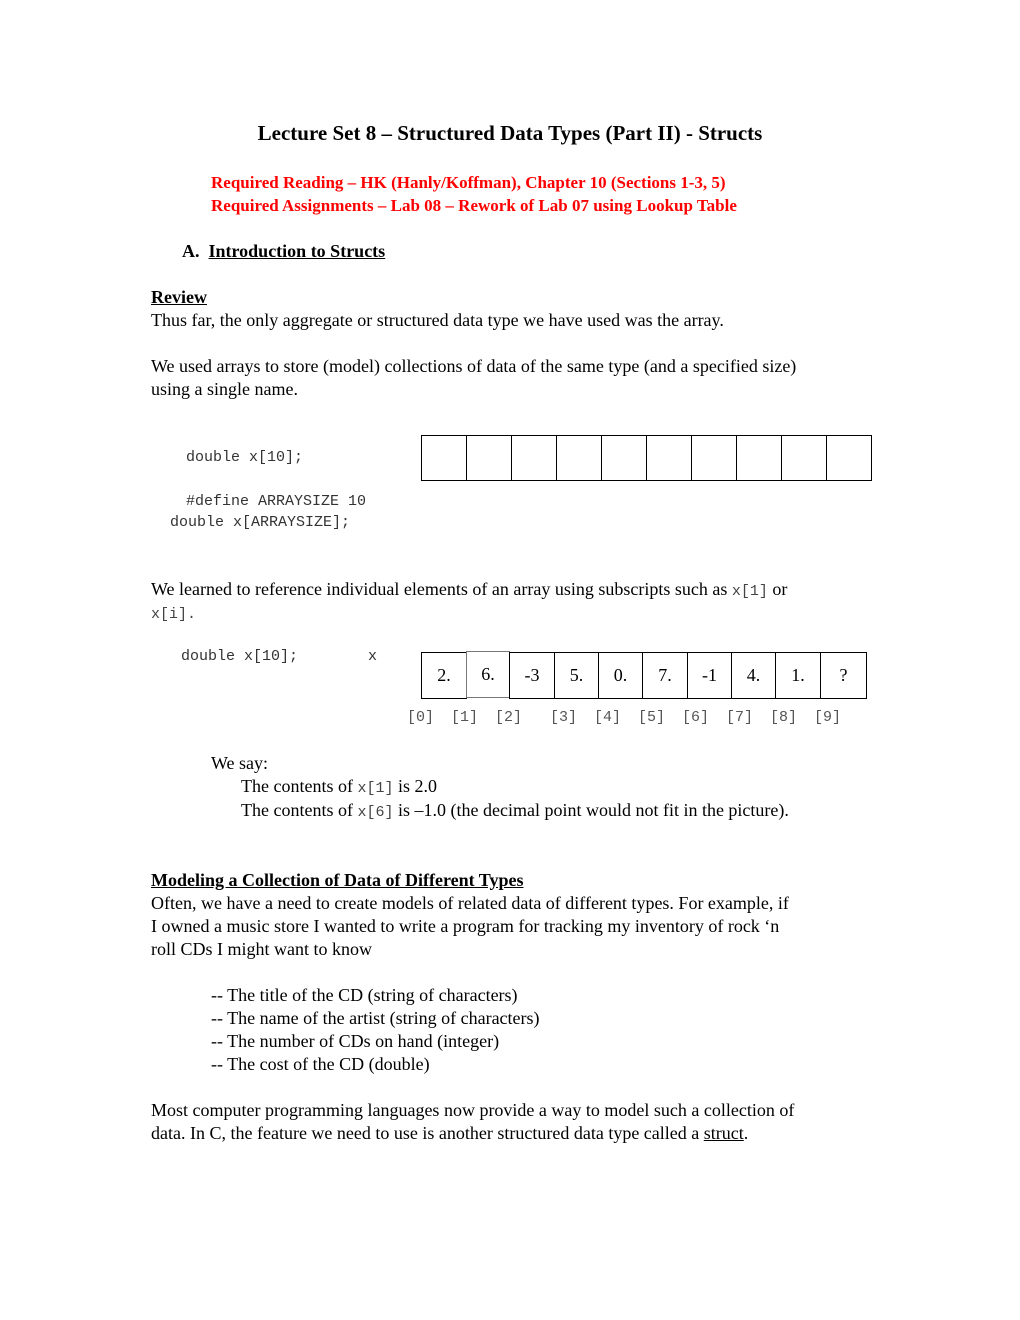  I want to click on section-title: Introduction to Structs, so click(297, 251).